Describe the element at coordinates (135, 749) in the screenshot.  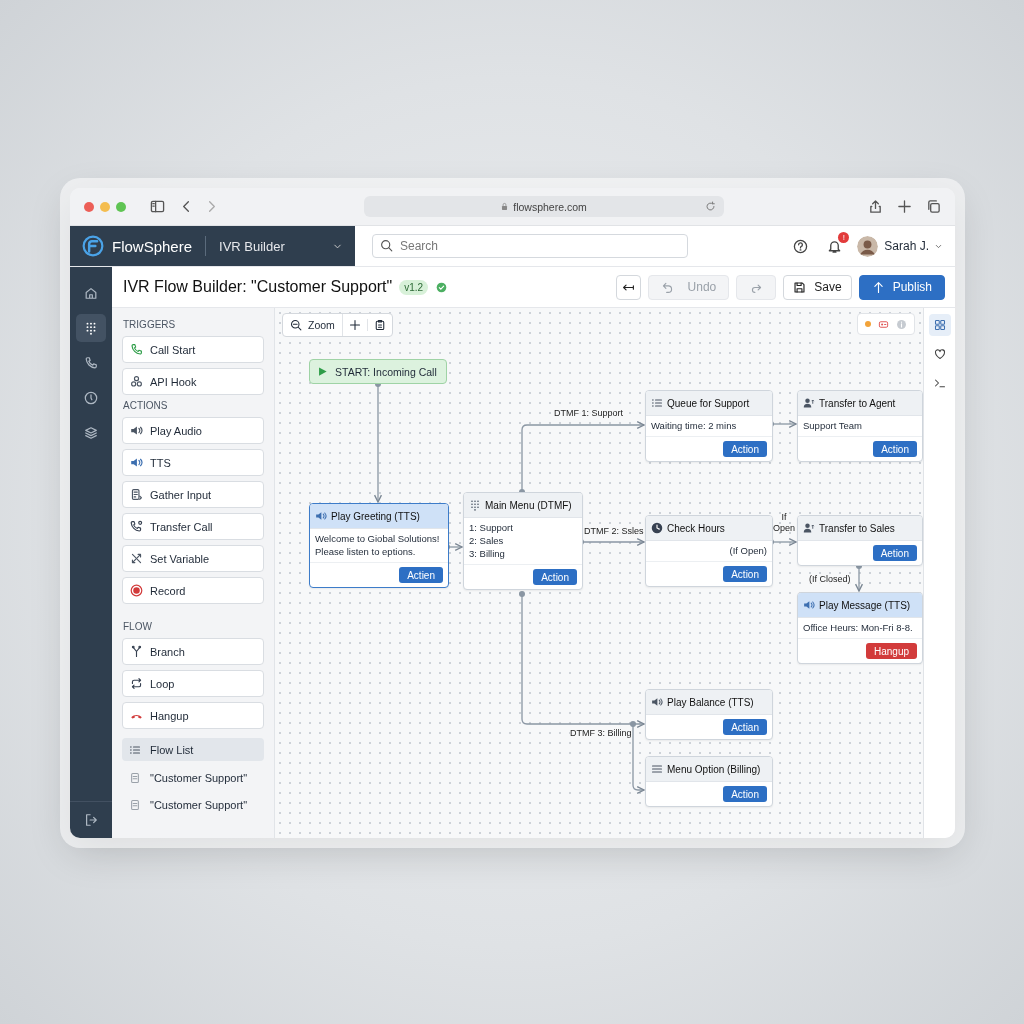
I see `list-icon` at that location.